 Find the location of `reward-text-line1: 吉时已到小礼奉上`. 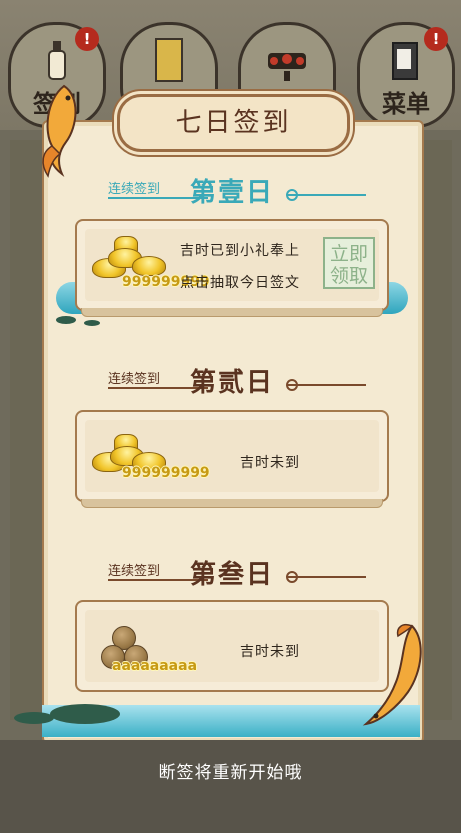

reward-text-line1: 吉时已到小礼奉上 is located at coordinates (240, 251).